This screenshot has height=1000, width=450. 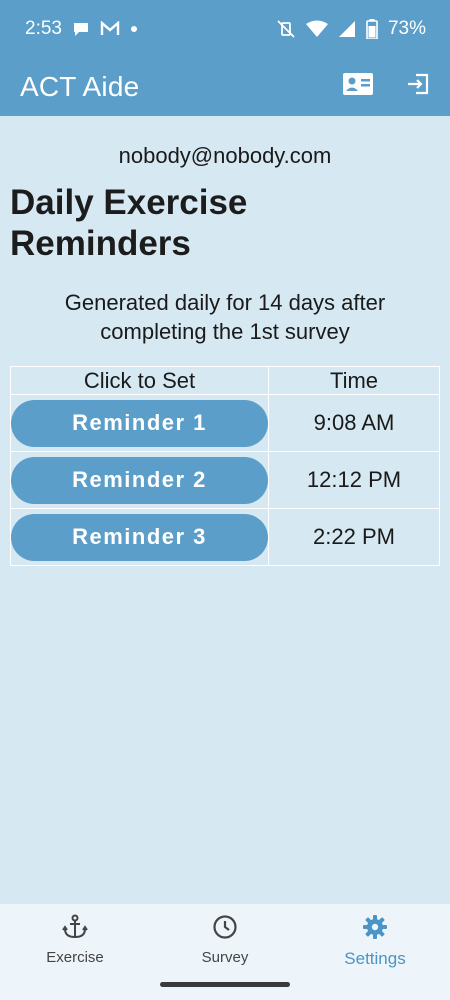 I want to click on table-row: Reminder 1 9:08 AM, so click(x=225, y=423).